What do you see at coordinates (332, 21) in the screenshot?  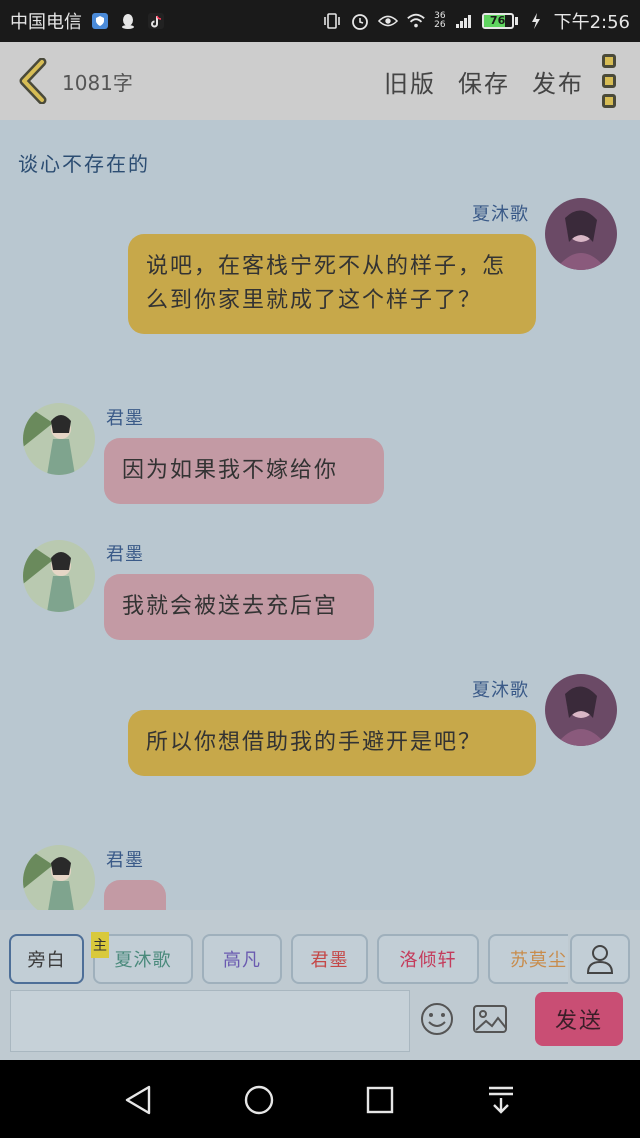 I see `vibrate-icon` at bounding box center [332, 21].